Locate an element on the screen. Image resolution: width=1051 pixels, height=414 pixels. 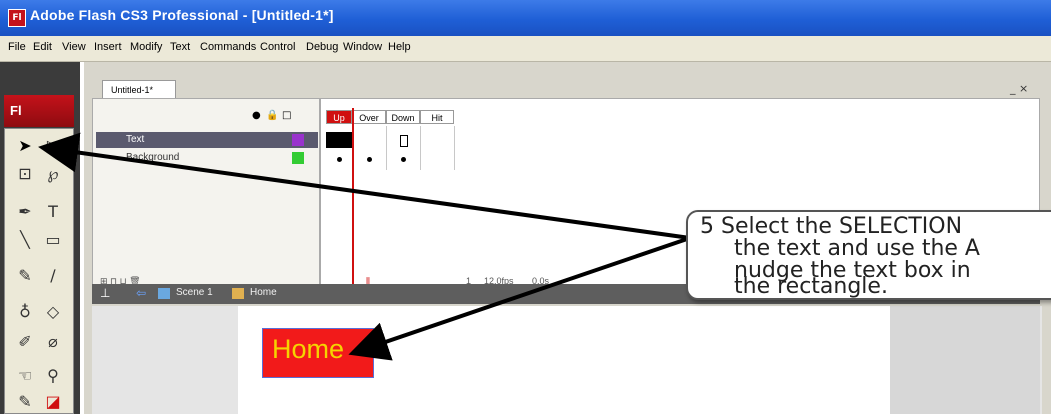
paint-bucket-tool-icon: ◇ is located at coordinates (53, 312).